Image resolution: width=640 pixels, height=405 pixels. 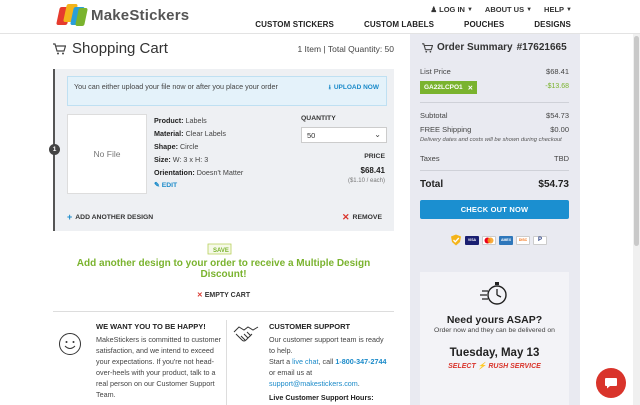 I want to click on vertical-divider, so click(x=226, y=362).